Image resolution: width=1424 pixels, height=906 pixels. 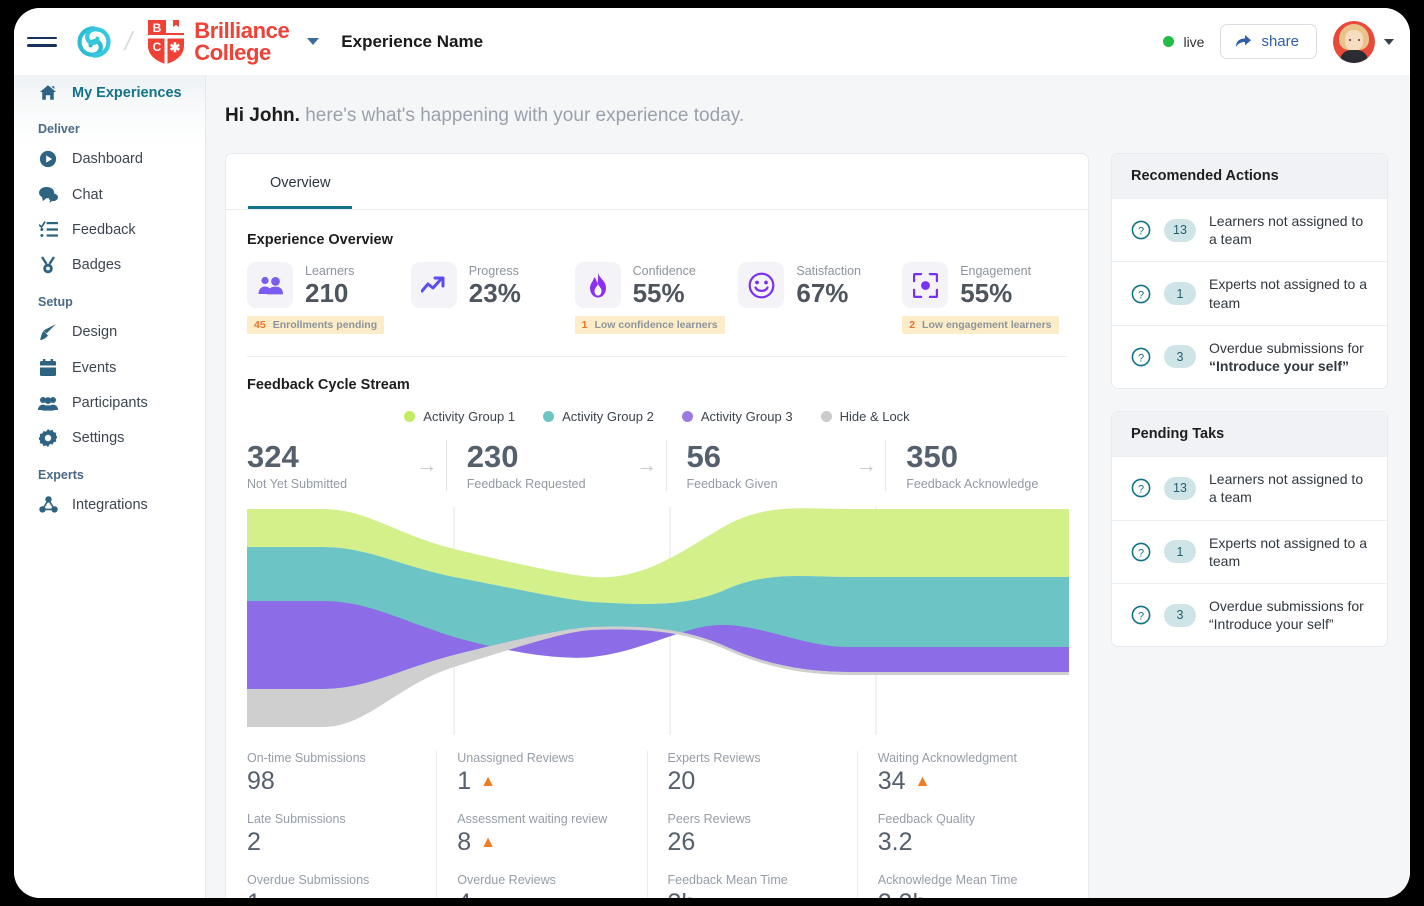 What do you see at coordinates (157, 47) in the screenshot?
I see `svg-text: C` at bounding box center [157, 47].